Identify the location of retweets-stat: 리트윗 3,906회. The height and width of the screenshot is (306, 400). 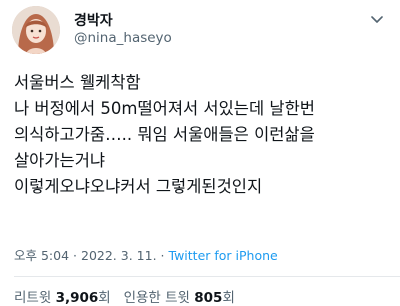
(62, 298).